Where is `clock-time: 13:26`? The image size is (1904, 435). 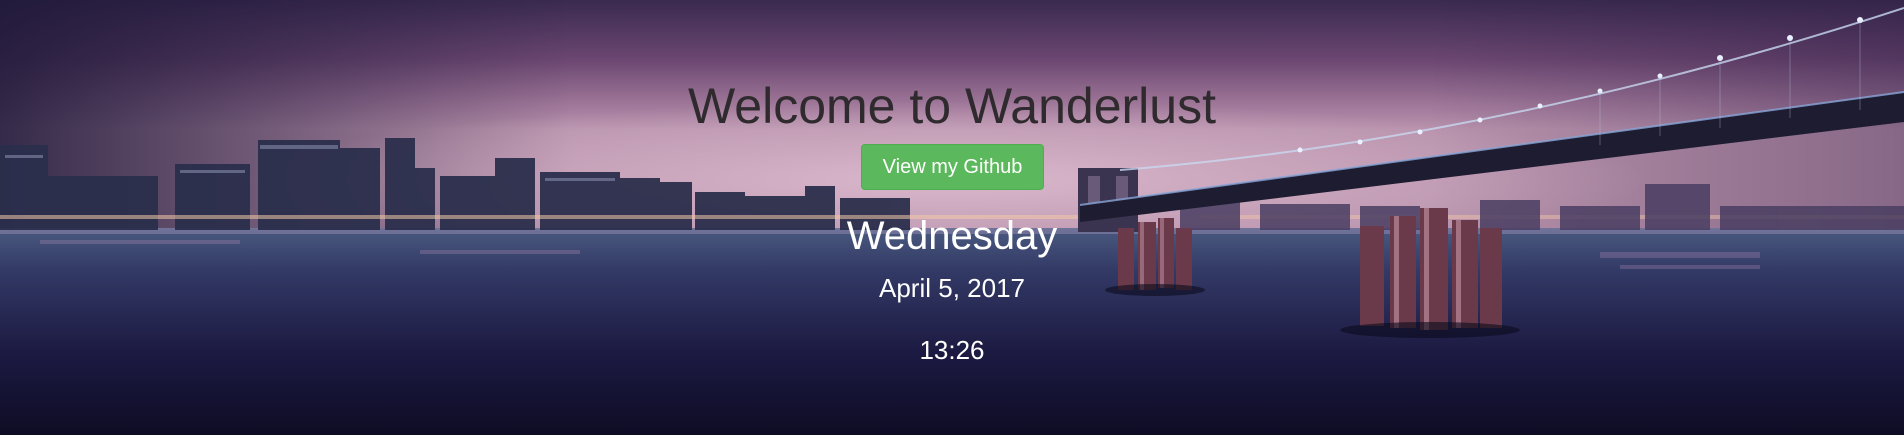 clock-time: 13:26 is located at coordinates (952, 350).